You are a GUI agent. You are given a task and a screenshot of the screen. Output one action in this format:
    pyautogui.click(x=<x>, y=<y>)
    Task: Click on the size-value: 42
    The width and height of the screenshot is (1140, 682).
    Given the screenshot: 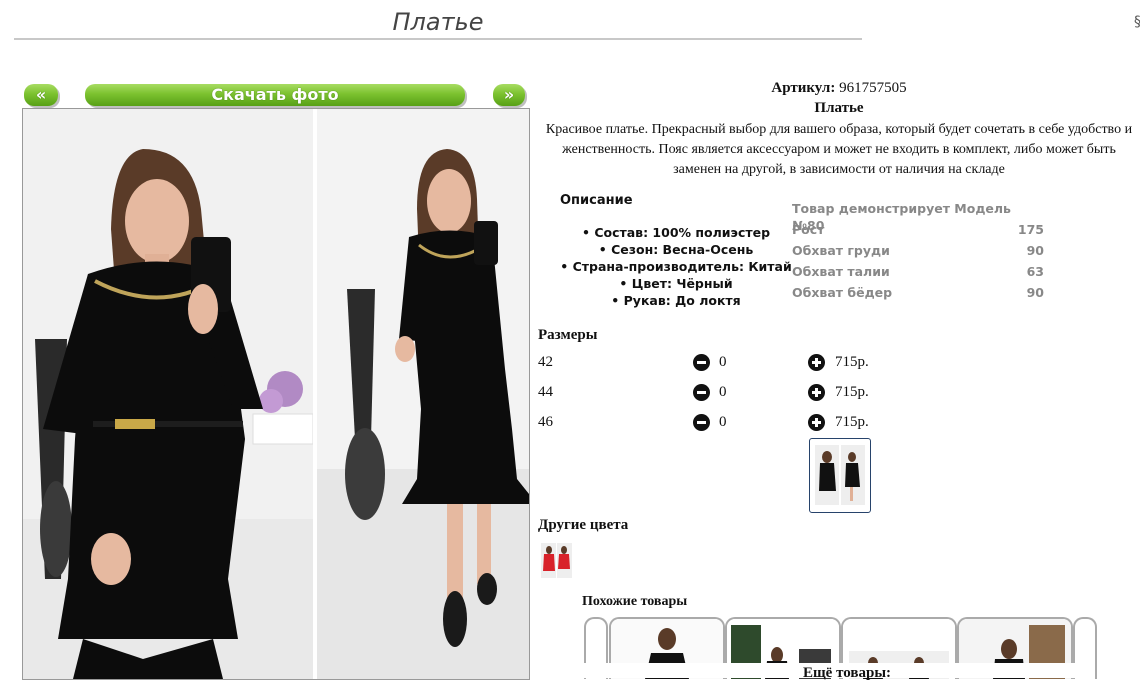 What is the action you would take?
    pyautogui.click(x=545, y=362)
    